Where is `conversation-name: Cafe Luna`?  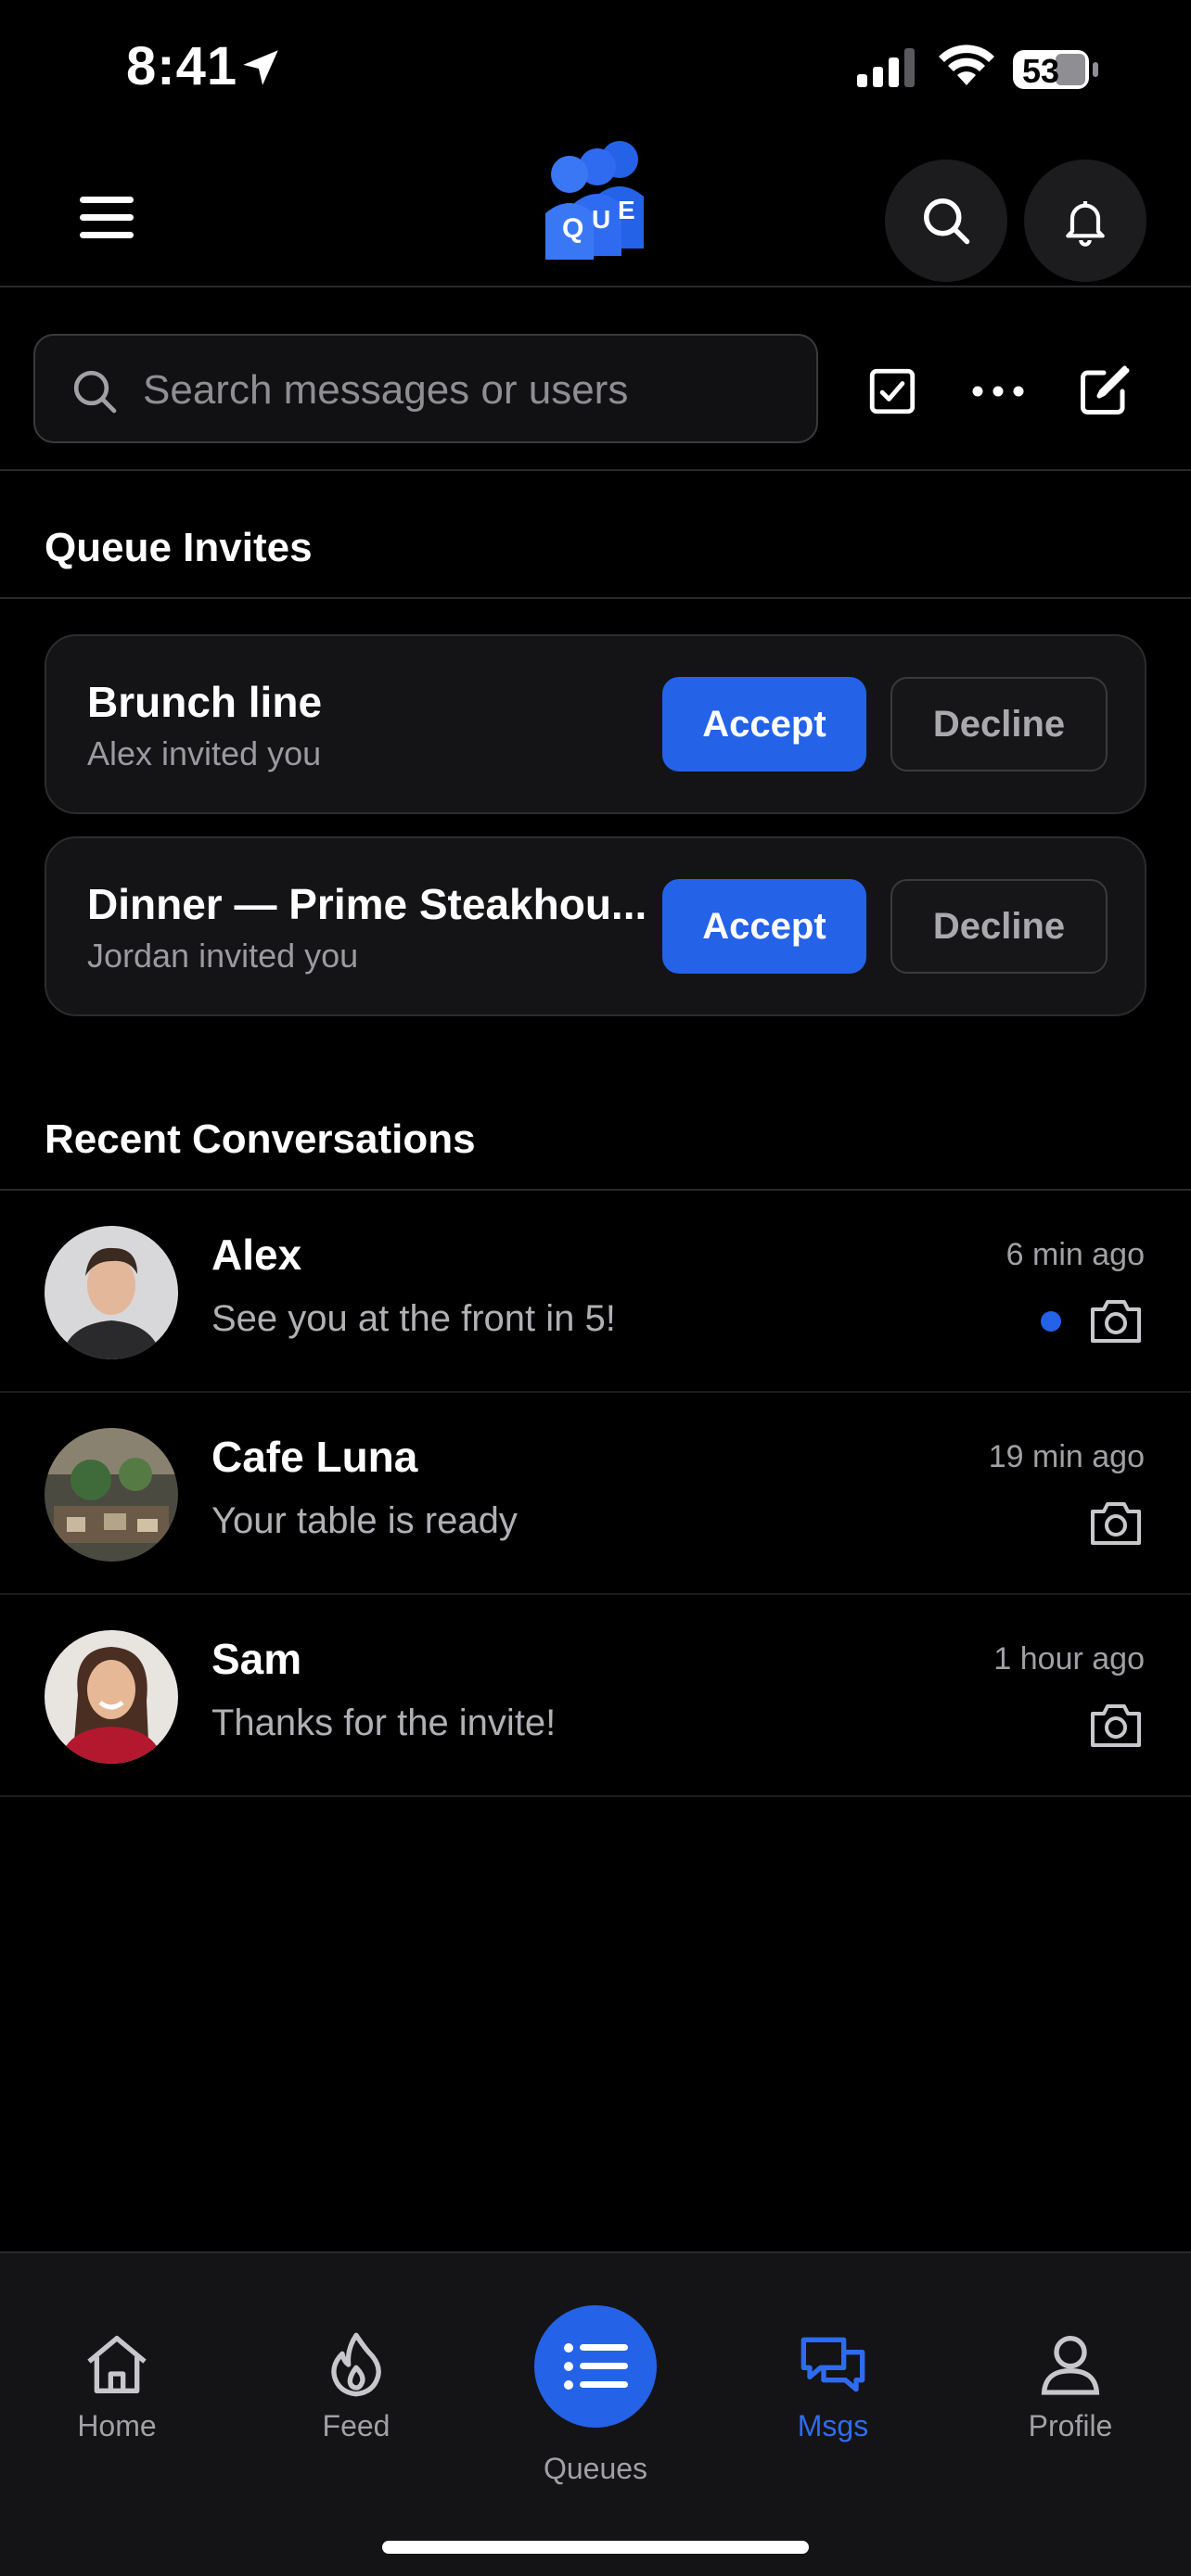
conversation-name: Cafe Luna is located at coordinates (314, 1457).